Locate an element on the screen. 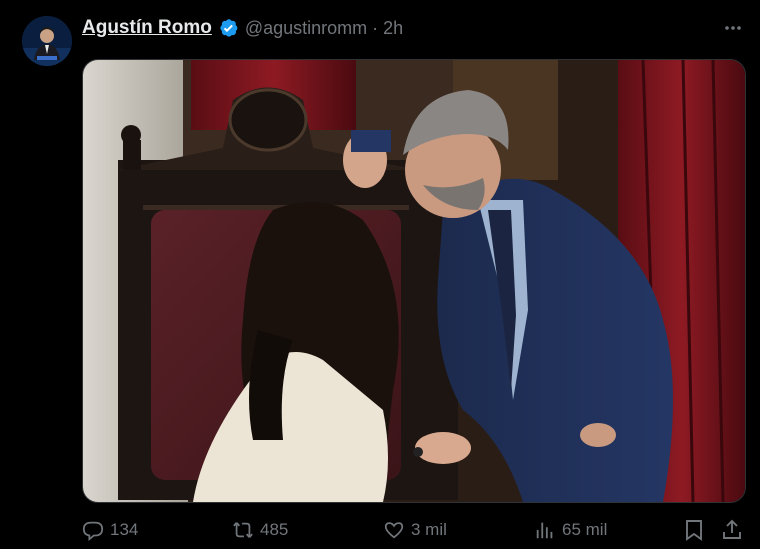  verified-badge-icon is located at coordinates (228, 28).